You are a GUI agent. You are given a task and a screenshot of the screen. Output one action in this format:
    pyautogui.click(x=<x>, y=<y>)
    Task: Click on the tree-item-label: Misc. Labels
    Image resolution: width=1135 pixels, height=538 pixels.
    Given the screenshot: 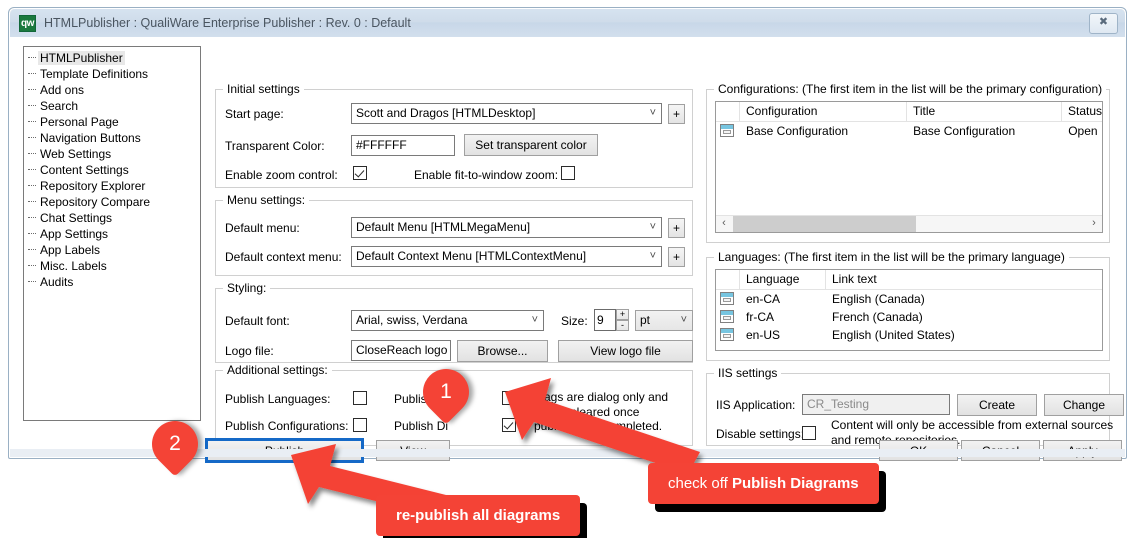 What is the action you would take?
    pyautogui.click(x=73, y=266)
    